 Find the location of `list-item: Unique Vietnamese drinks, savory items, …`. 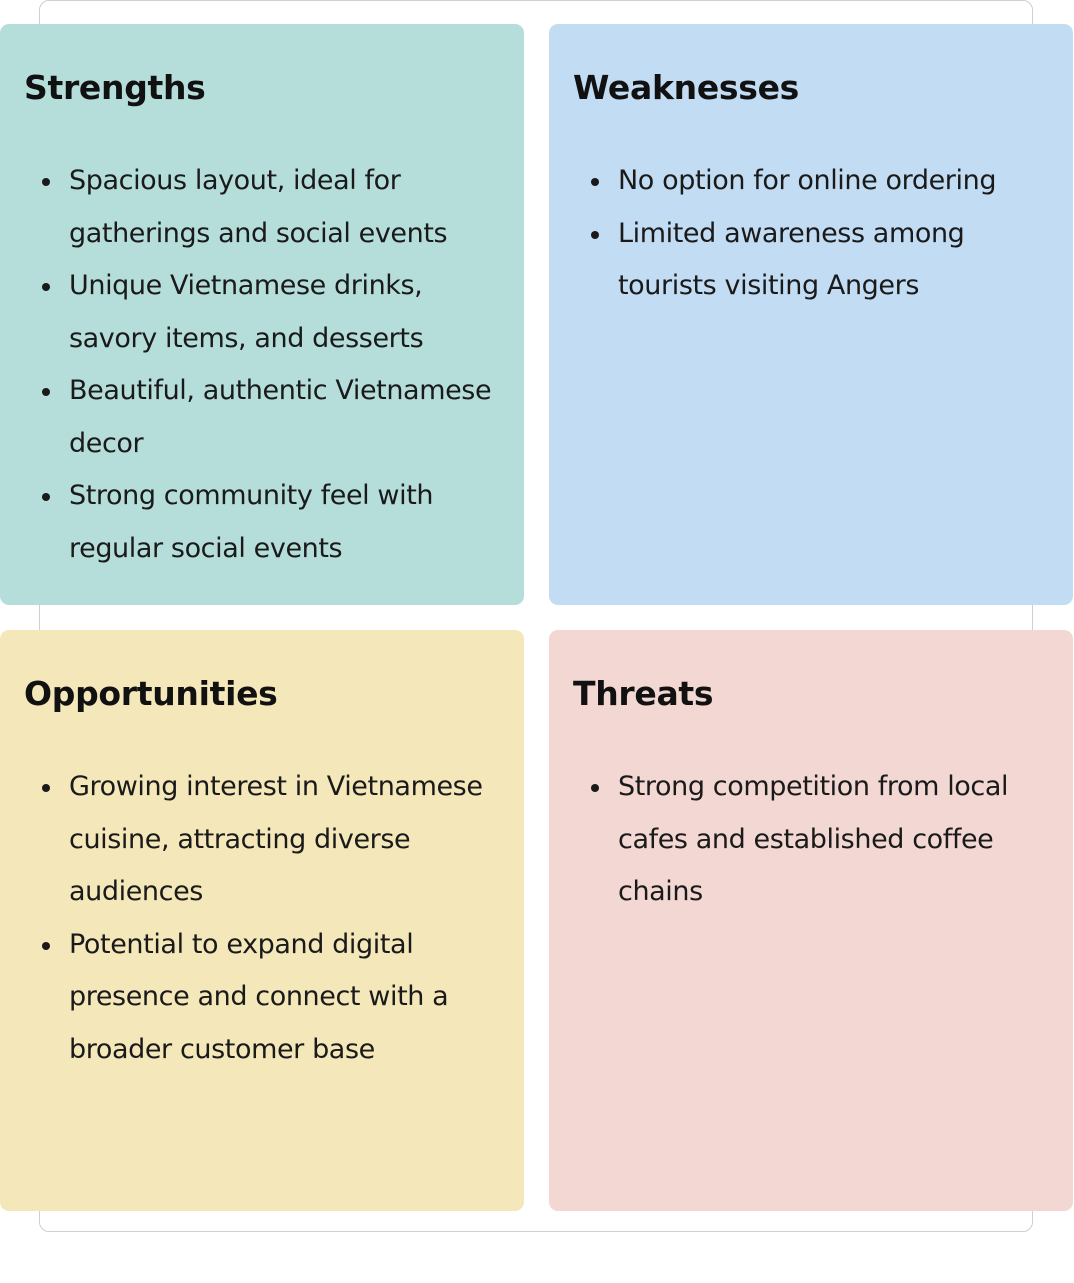

list-item: Unique Vietnamese drinks, savory items, … is located at coordinates (262, 312).